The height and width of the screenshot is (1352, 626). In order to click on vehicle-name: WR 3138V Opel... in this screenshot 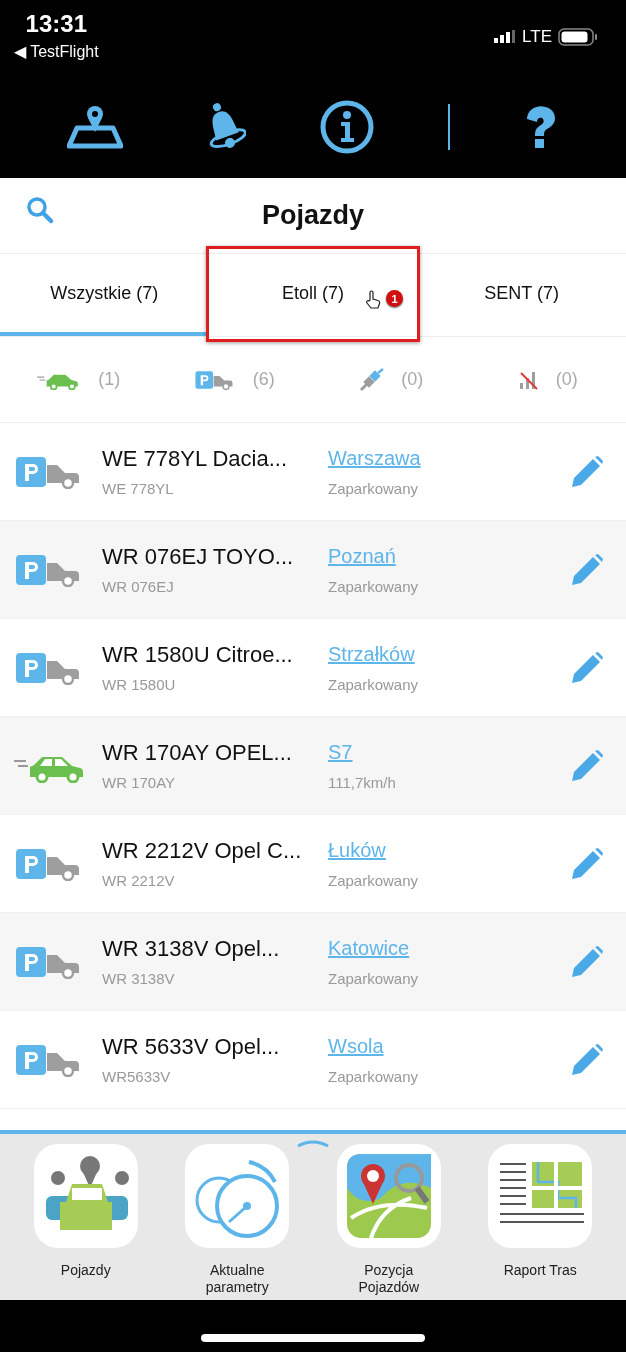, I will do `click(191, 949)`.